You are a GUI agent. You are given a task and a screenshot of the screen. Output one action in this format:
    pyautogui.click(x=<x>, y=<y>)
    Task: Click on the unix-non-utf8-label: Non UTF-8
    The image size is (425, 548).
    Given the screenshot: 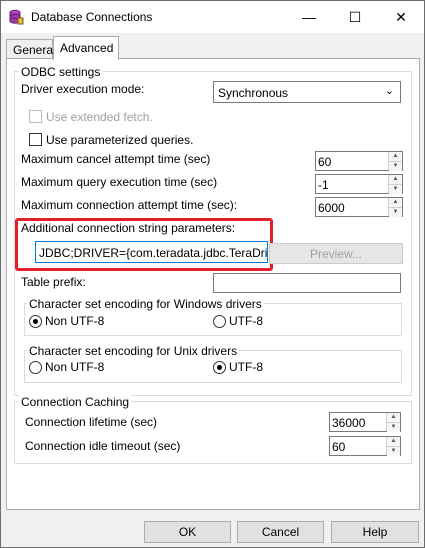 What is the action you would take?
    pyautogui.click(x=75, y=367)
    